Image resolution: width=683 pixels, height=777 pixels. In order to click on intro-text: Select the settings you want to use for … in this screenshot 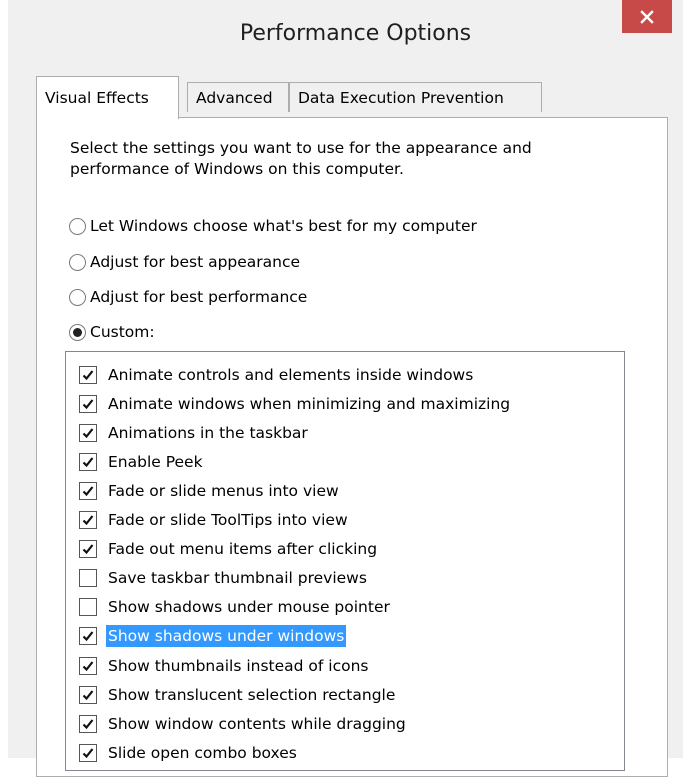, I will do `click(301, 158)`.